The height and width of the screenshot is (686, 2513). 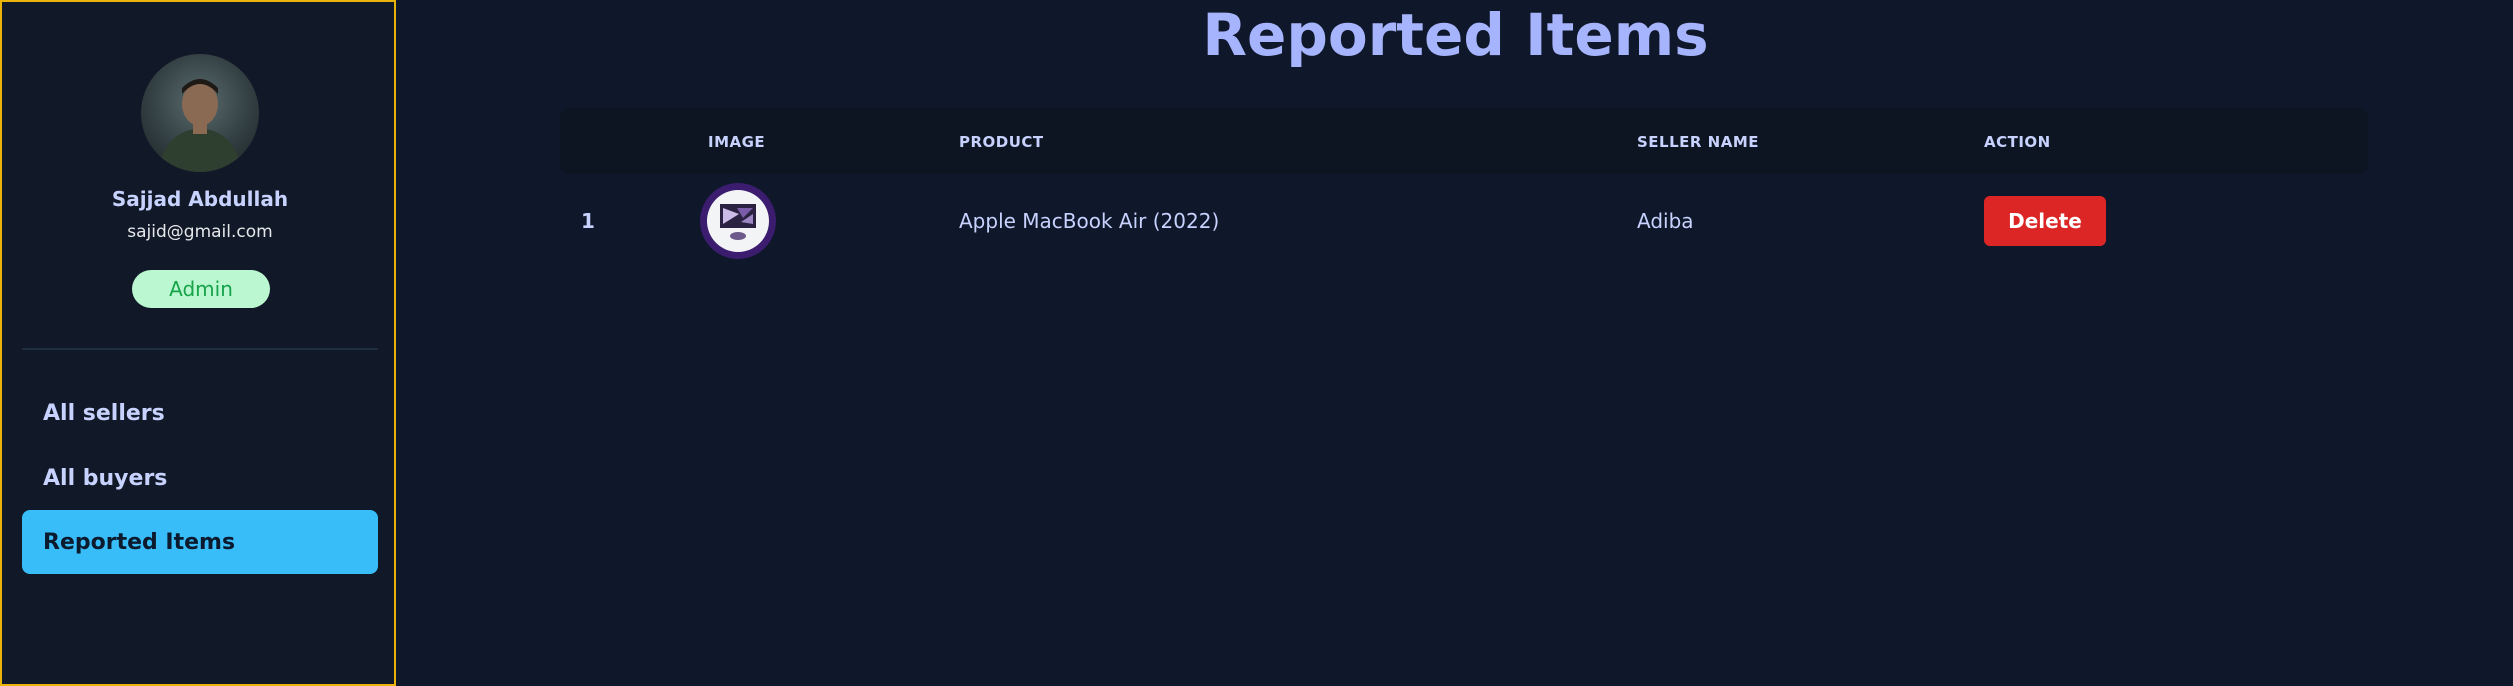 I want to click on column-header-image: IMAGE, so click(x=737, y=142).